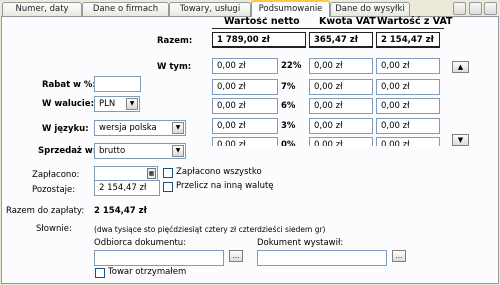 This screenshot has width=500, height=285. Describe the element at coordinates (112, 151) in the screenshot. I see `sale-value: brutto` at that location.